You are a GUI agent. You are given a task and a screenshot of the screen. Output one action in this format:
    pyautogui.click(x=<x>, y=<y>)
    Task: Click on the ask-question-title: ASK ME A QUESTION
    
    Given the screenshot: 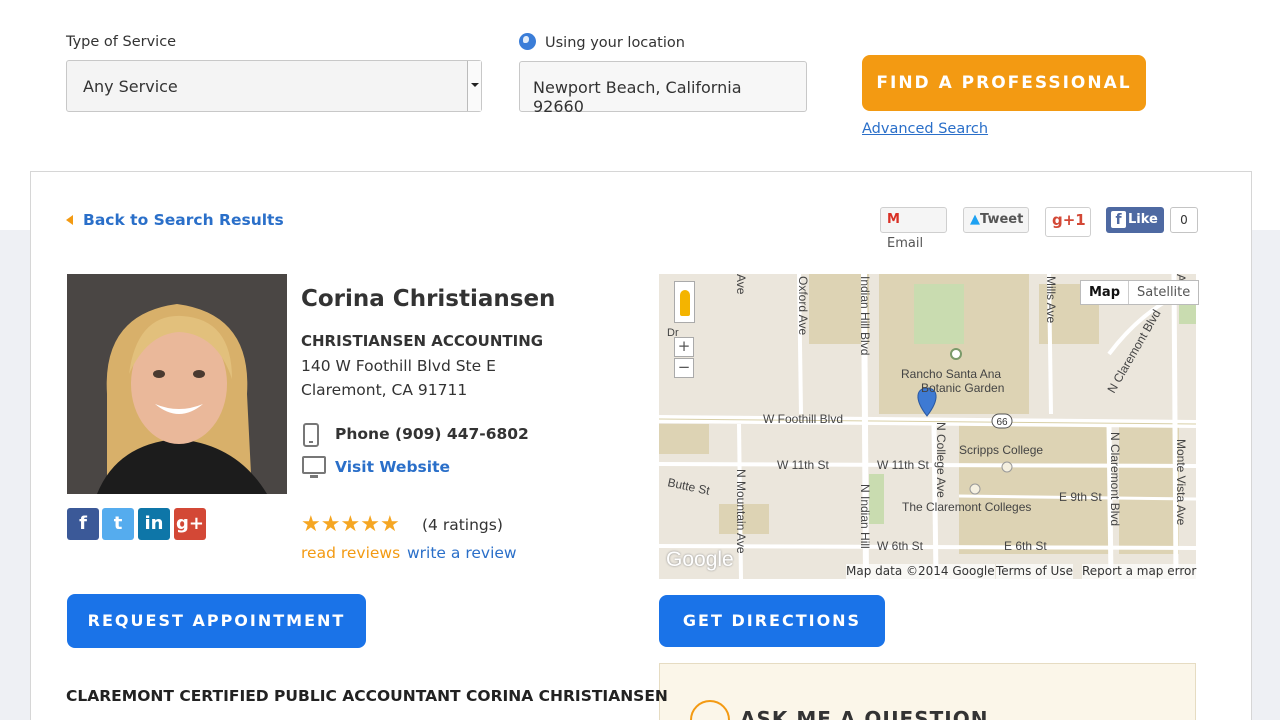 What is the action you would take?
    pyautogui.click(x=864, y=713)
    